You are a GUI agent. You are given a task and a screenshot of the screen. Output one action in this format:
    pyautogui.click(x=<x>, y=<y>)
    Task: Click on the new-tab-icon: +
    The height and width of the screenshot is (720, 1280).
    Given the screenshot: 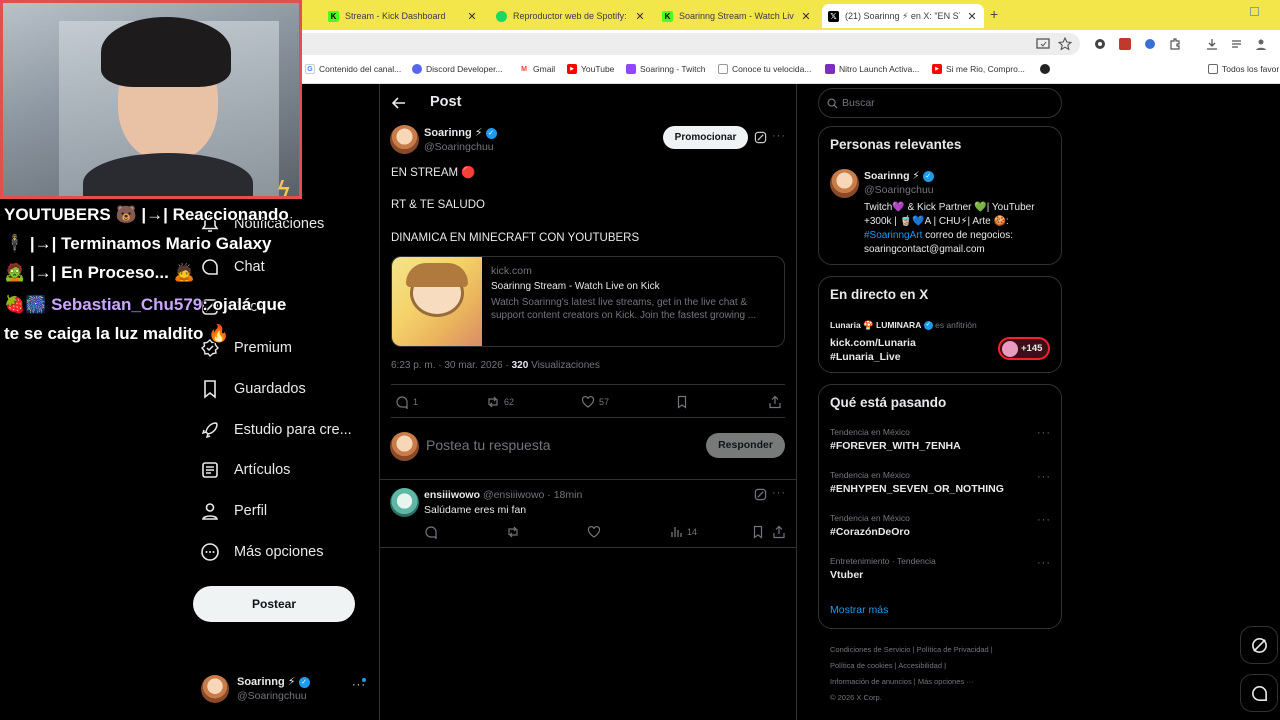 What is the action you would take?
    pyautogui.click(x=994, y=14)
    